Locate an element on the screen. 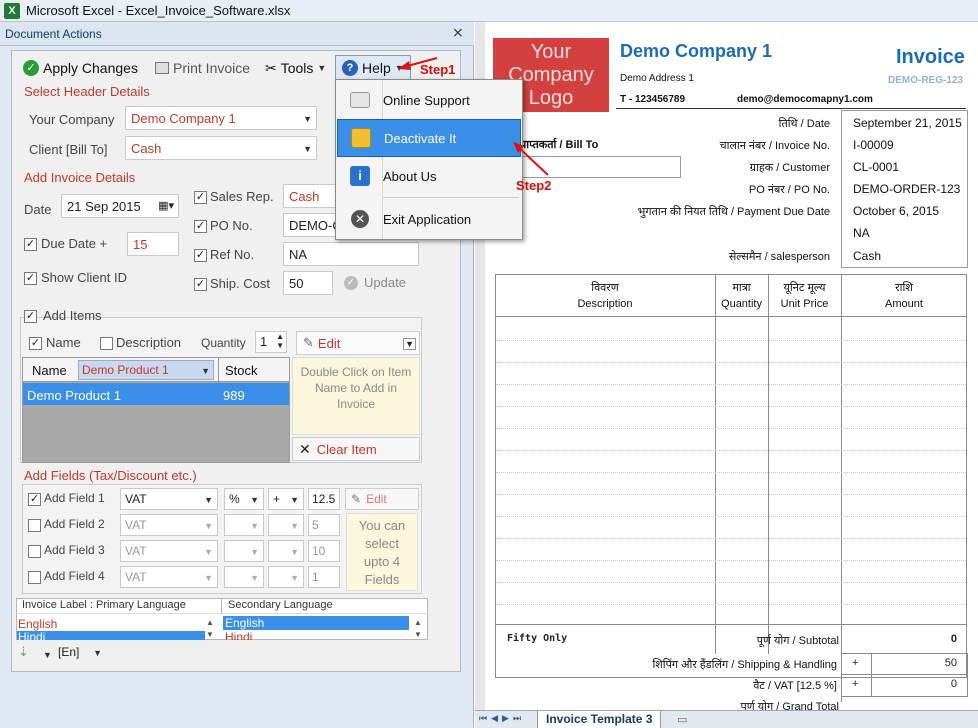  step1-annotation: Step1 is located at coordinates (438, 69).